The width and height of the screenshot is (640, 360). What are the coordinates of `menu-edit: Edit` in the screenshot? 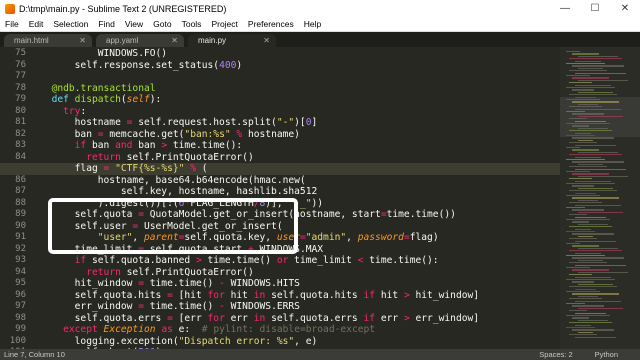 It's located at (36, 24).